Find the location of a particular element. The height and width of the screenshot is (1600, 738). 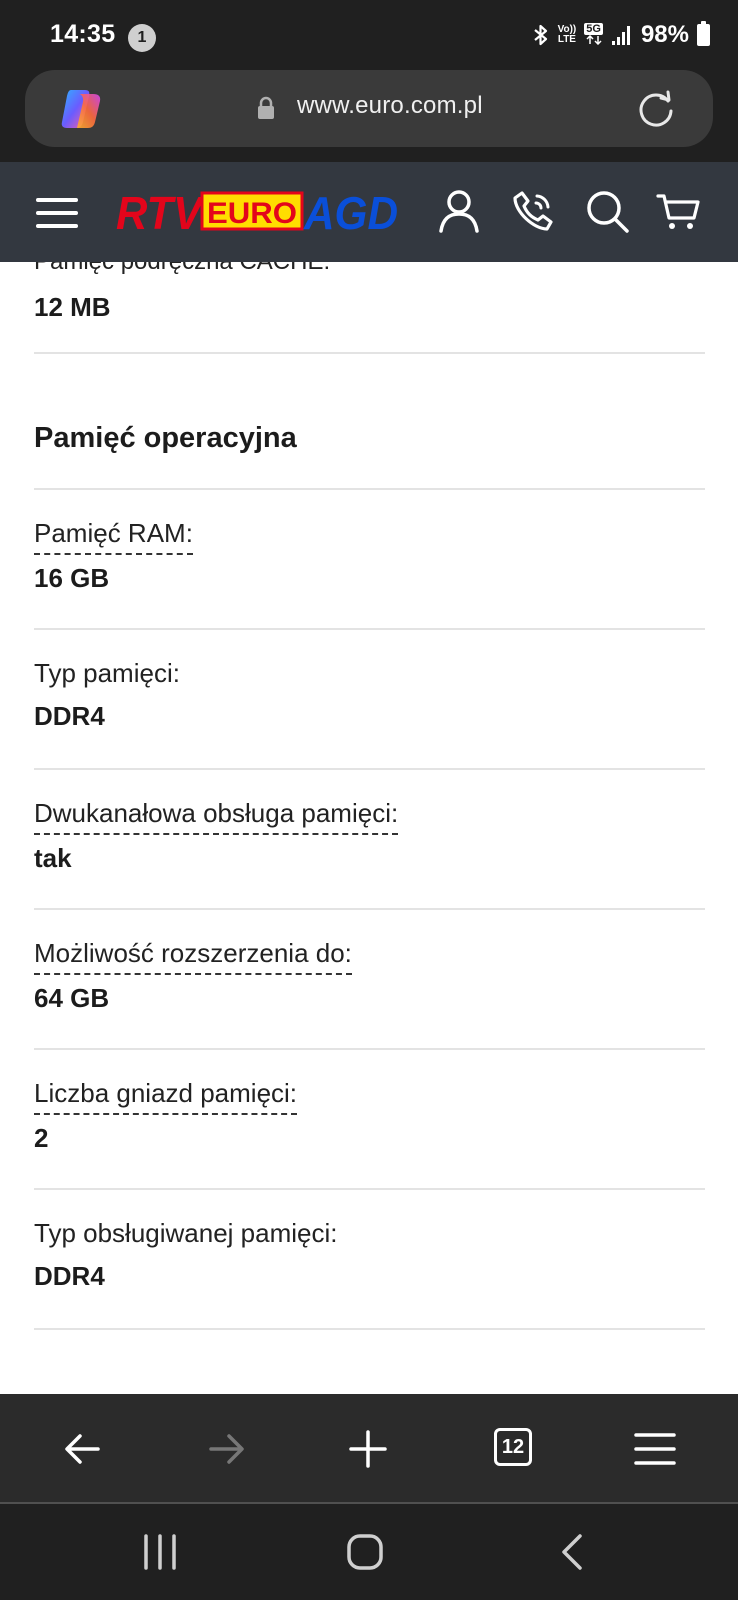

back-arrow-icon is located at coordinates (83, 1449).